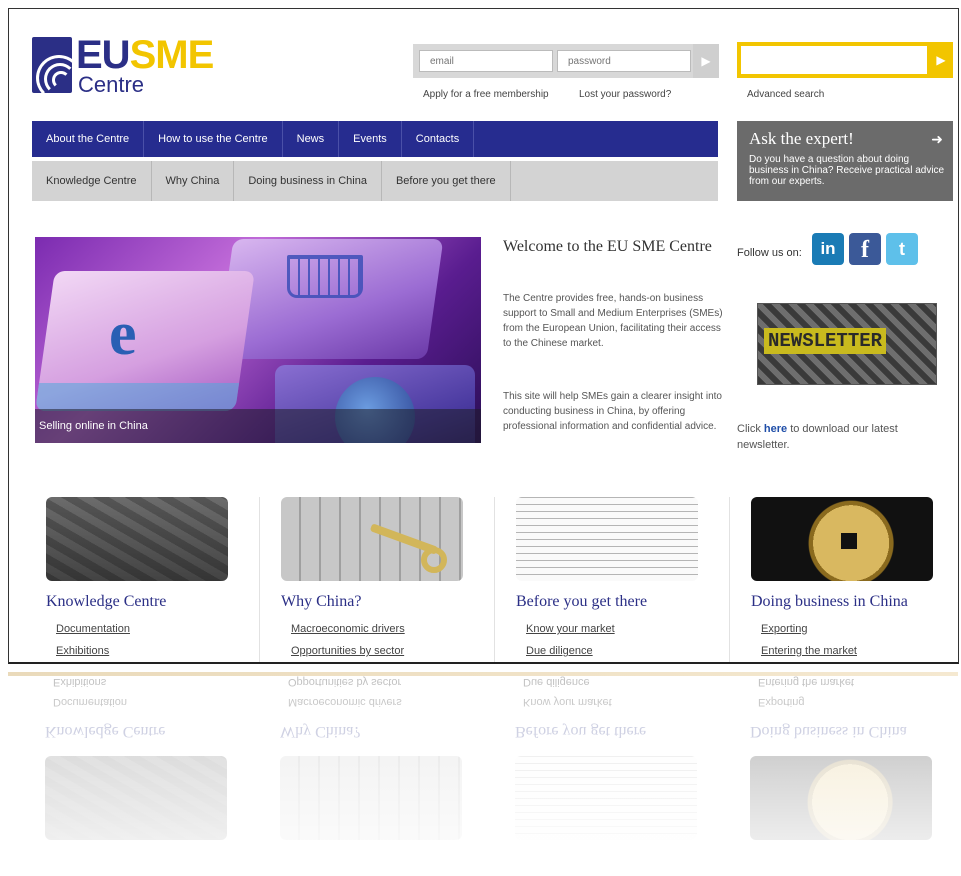 The image size is (961, 876). Describe the element at coordinates (347, 651) in the screenshot. I see `column-link: Opportunities by sector` at that location.